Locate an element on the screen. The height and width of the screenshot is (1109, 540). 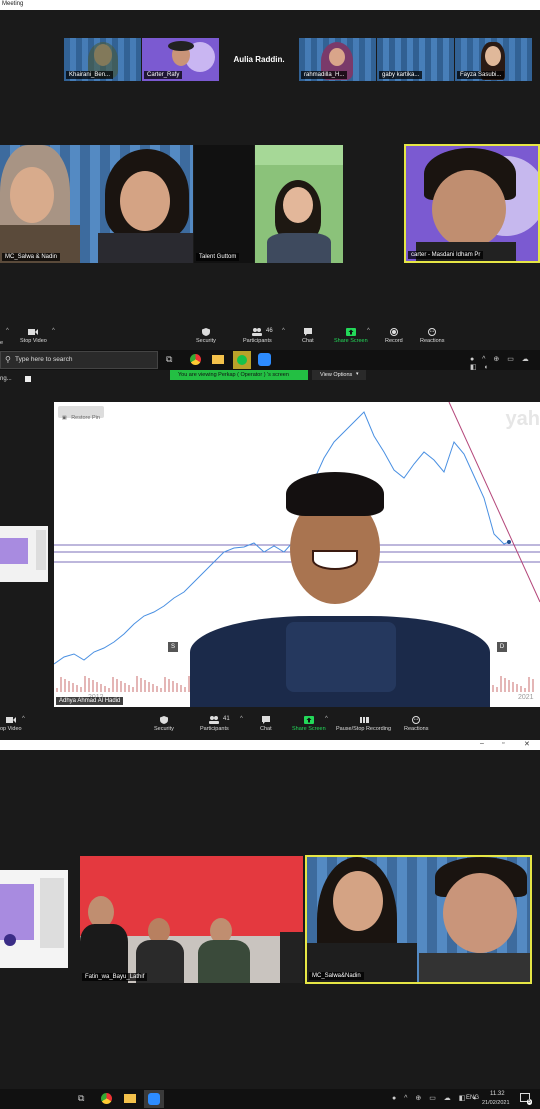
video-camera-icon is located at coordinates (33, 332).